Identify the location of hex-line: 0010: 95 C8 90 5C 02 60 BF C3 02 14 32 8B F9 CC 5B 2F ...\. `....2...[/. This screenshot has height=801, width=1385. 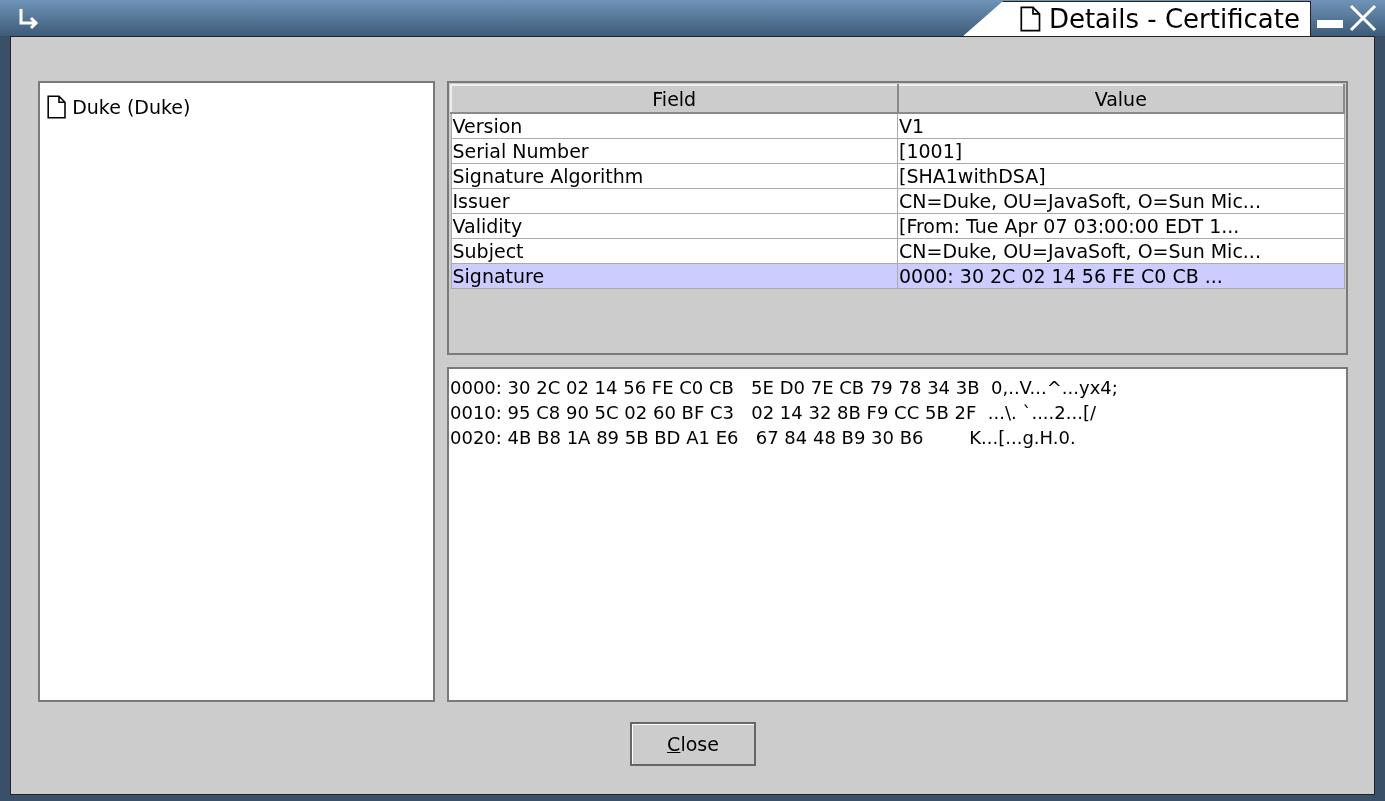
(773, 413).